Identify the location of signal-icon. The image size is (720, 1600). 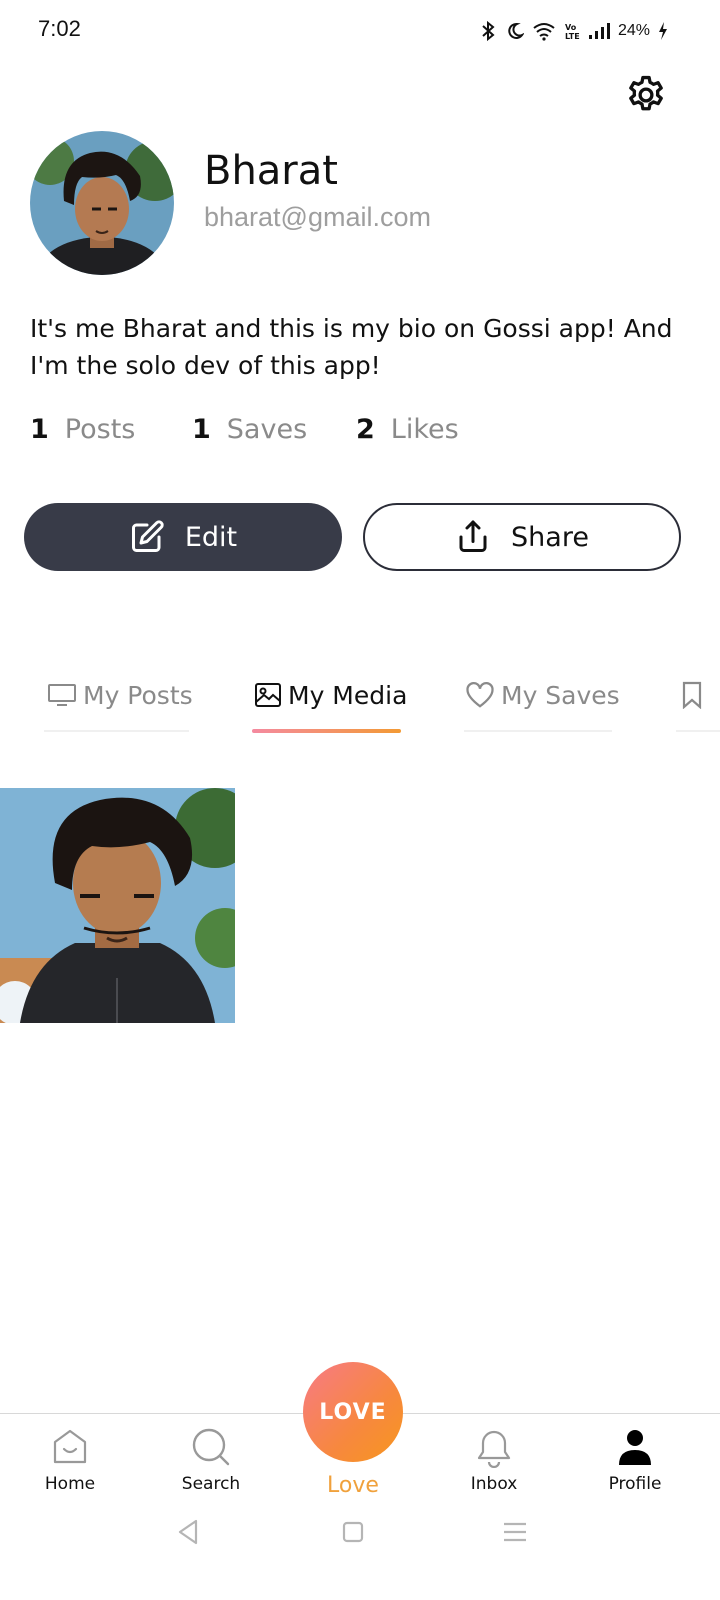
(599, 31).